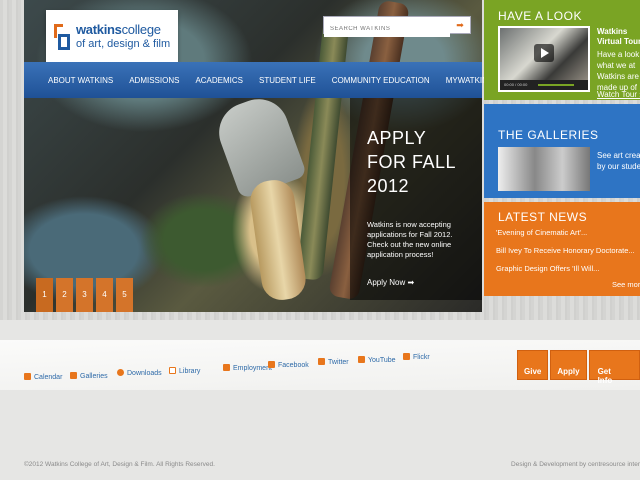 This screenshot has width=640, height=480. I want to click on footer-link-downloads: Downloads, so click(139, 373).